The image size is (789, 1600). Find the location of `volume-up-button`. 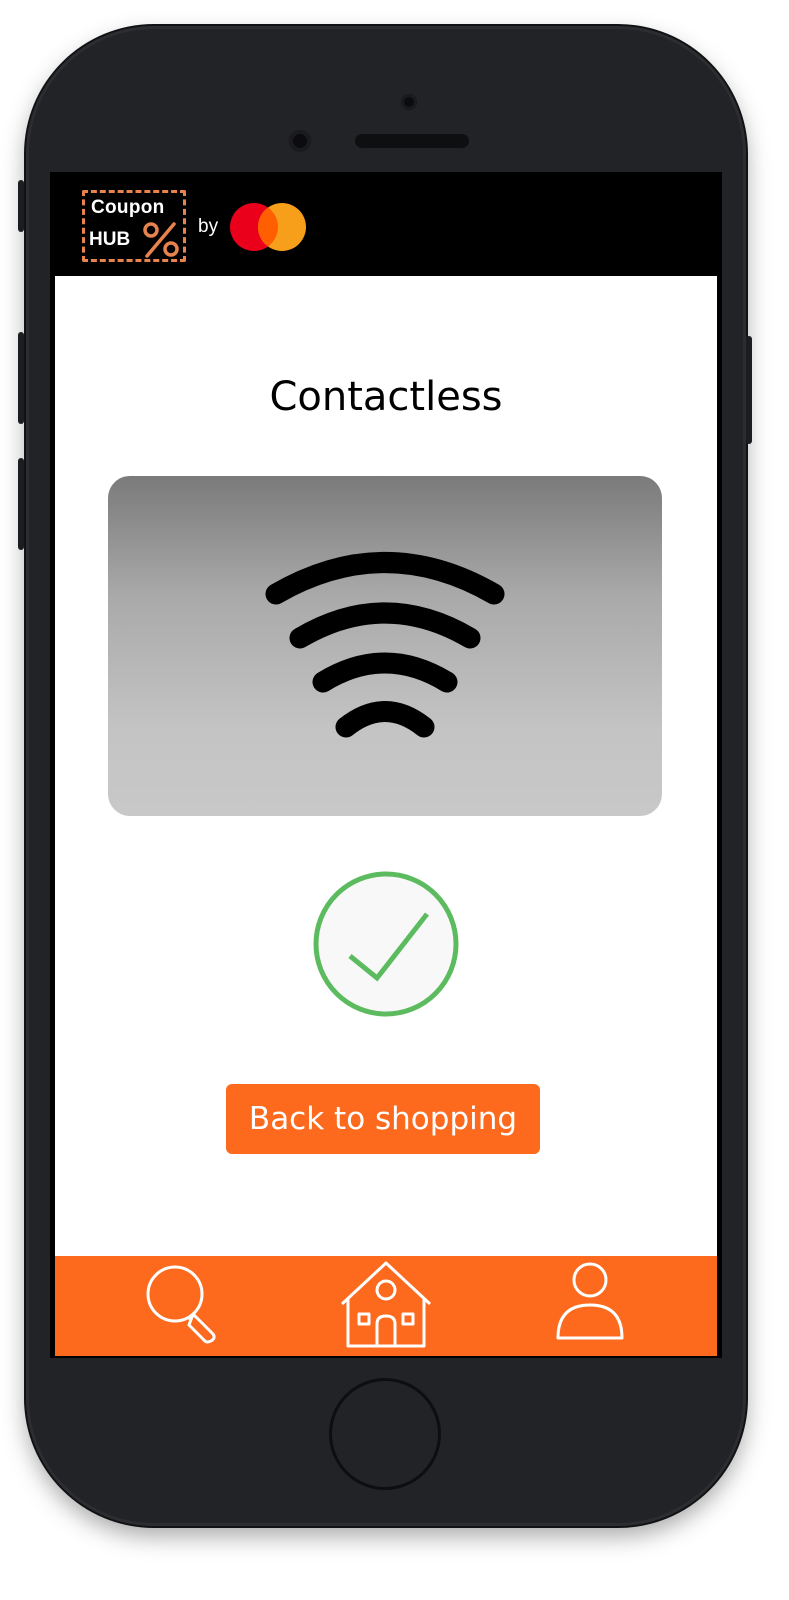

volume-up-button is located at coordinates (21, 378).